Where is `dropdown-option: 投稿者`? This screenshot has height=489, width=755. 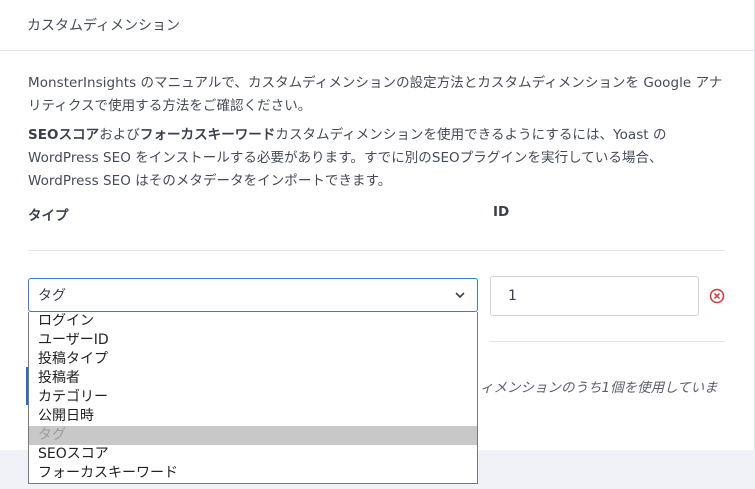 dropdown-option: 投稿者 is located at coordinates (253, 378).